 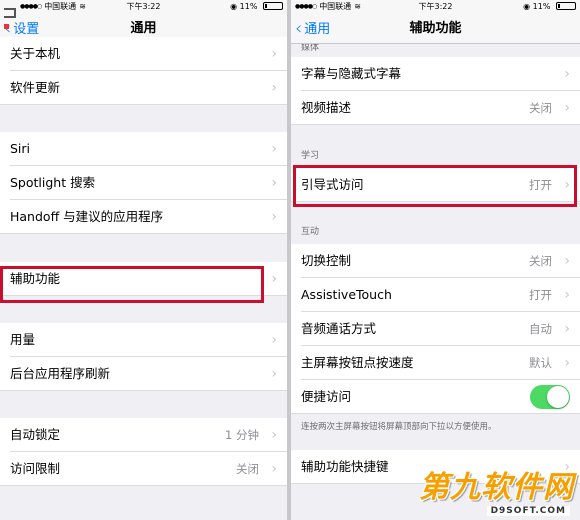 What do you see at coordinates (435, 329) in the screenshot?
I see `list-item-call-audio-routing: 音频通话方式 自动 ›` at bounding box center [435, 329].